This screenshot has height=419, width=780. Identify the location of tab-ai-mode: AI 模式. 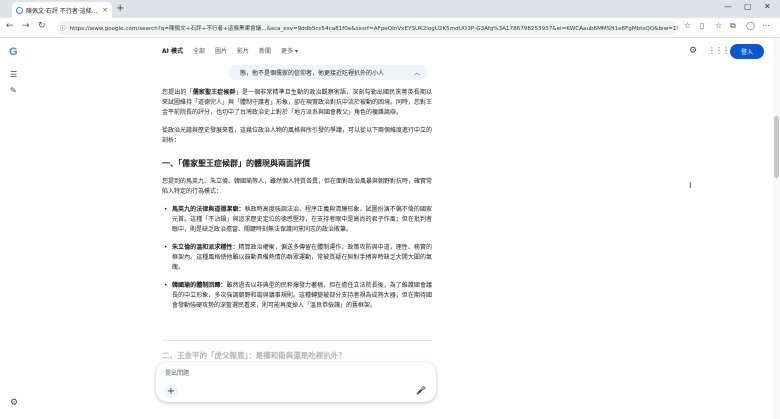
(172, 50).